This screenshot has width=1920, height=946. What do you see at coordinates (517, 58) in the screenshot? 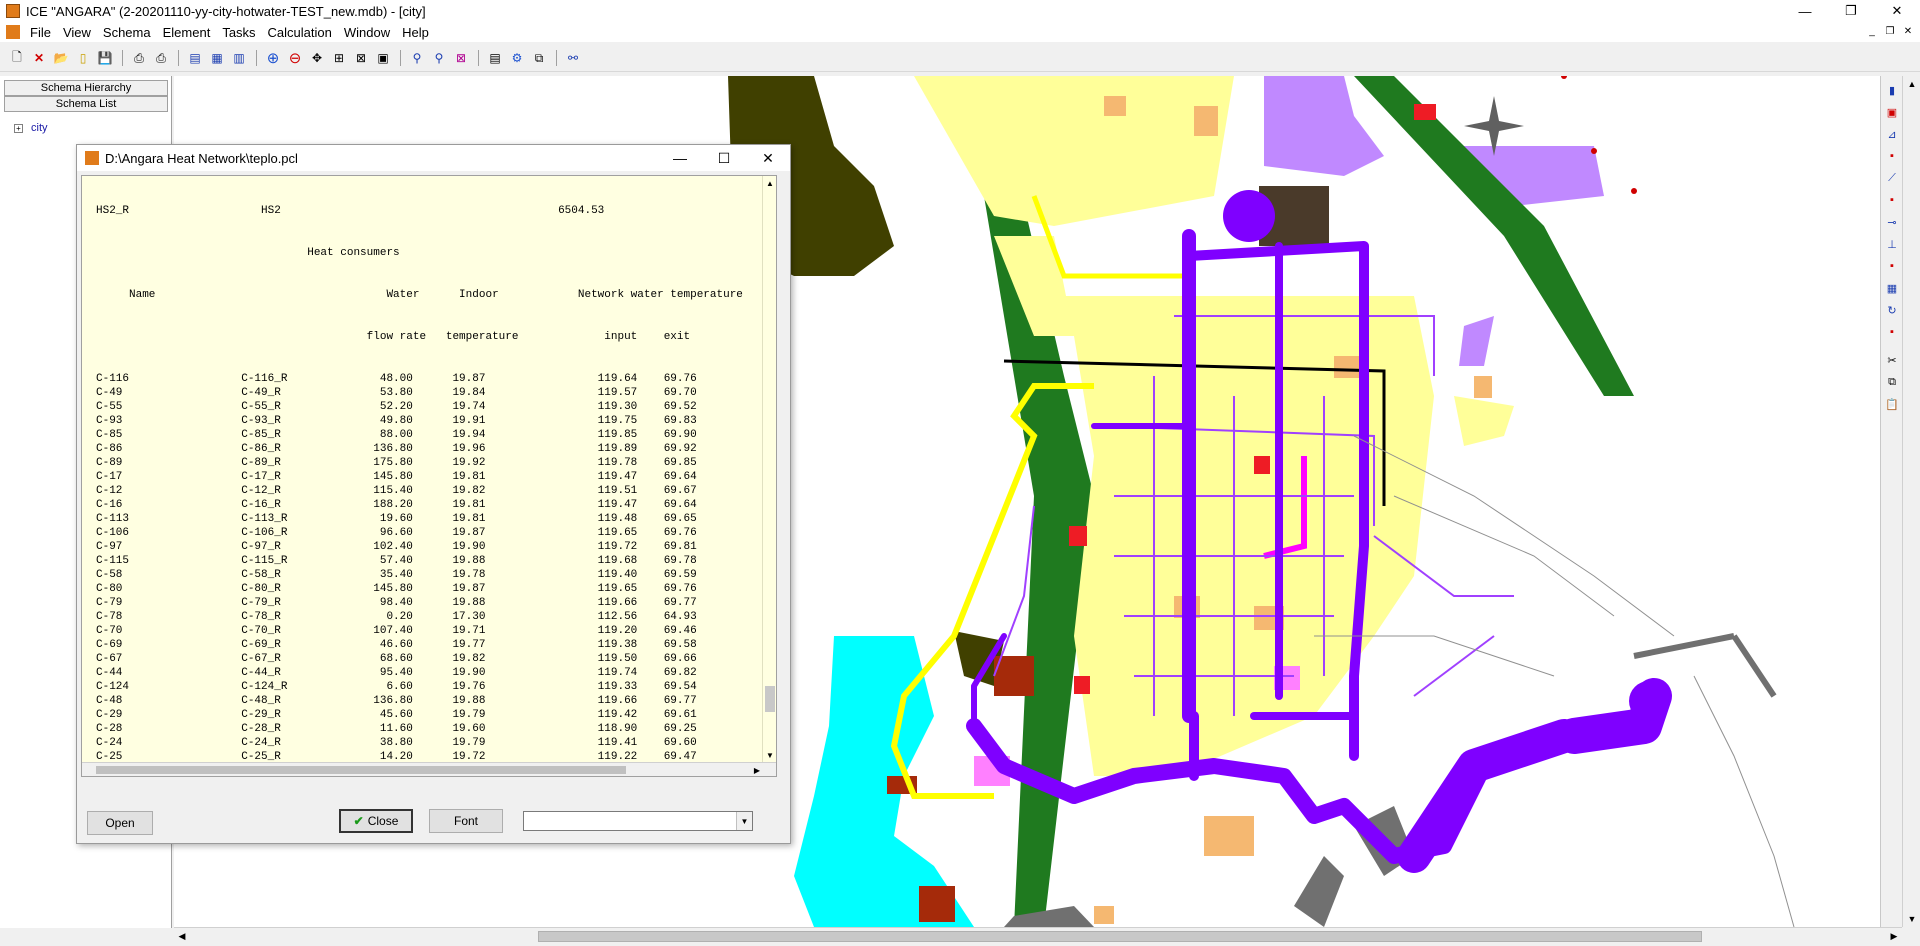
I see `calculate-icon: ⚙` at bounding box center [517, 58].